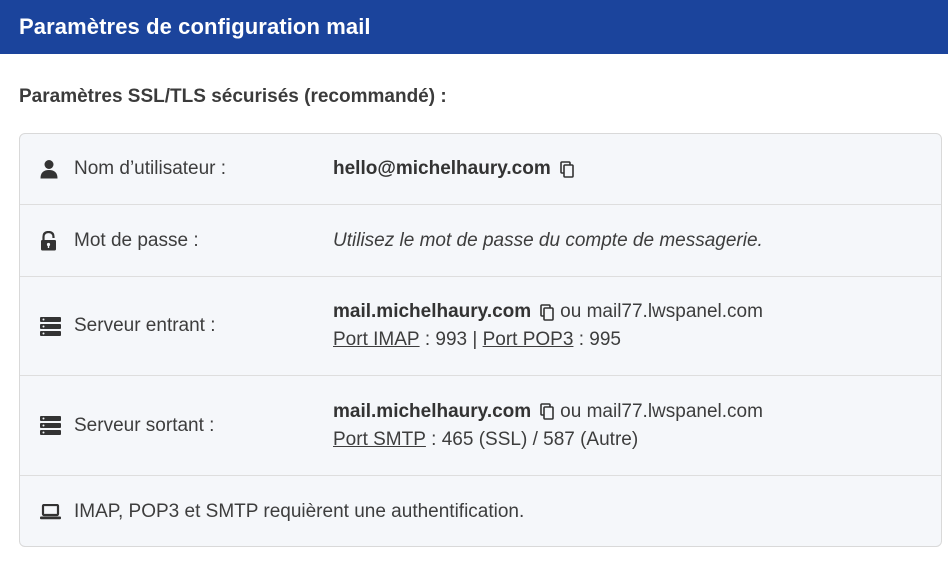 The width and height of the screenshot is (948, 565). I want to click on outgoing-host: mail.michelhaury.com, so click(432, 411).